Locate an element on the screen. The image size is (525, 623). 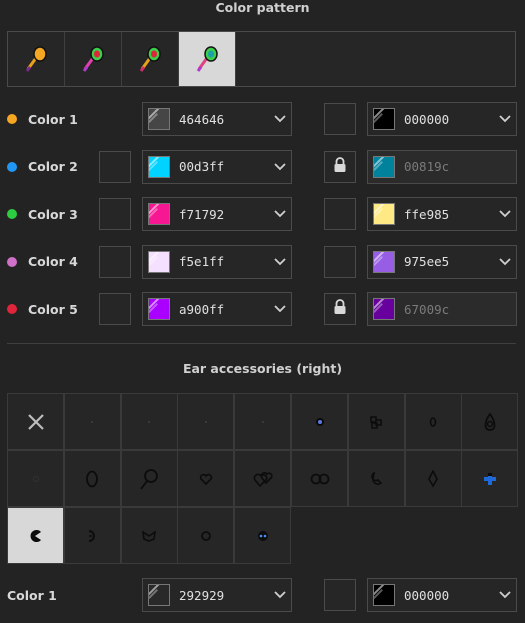
color-primary-field: a900ff is located at coordinates (217, 309).